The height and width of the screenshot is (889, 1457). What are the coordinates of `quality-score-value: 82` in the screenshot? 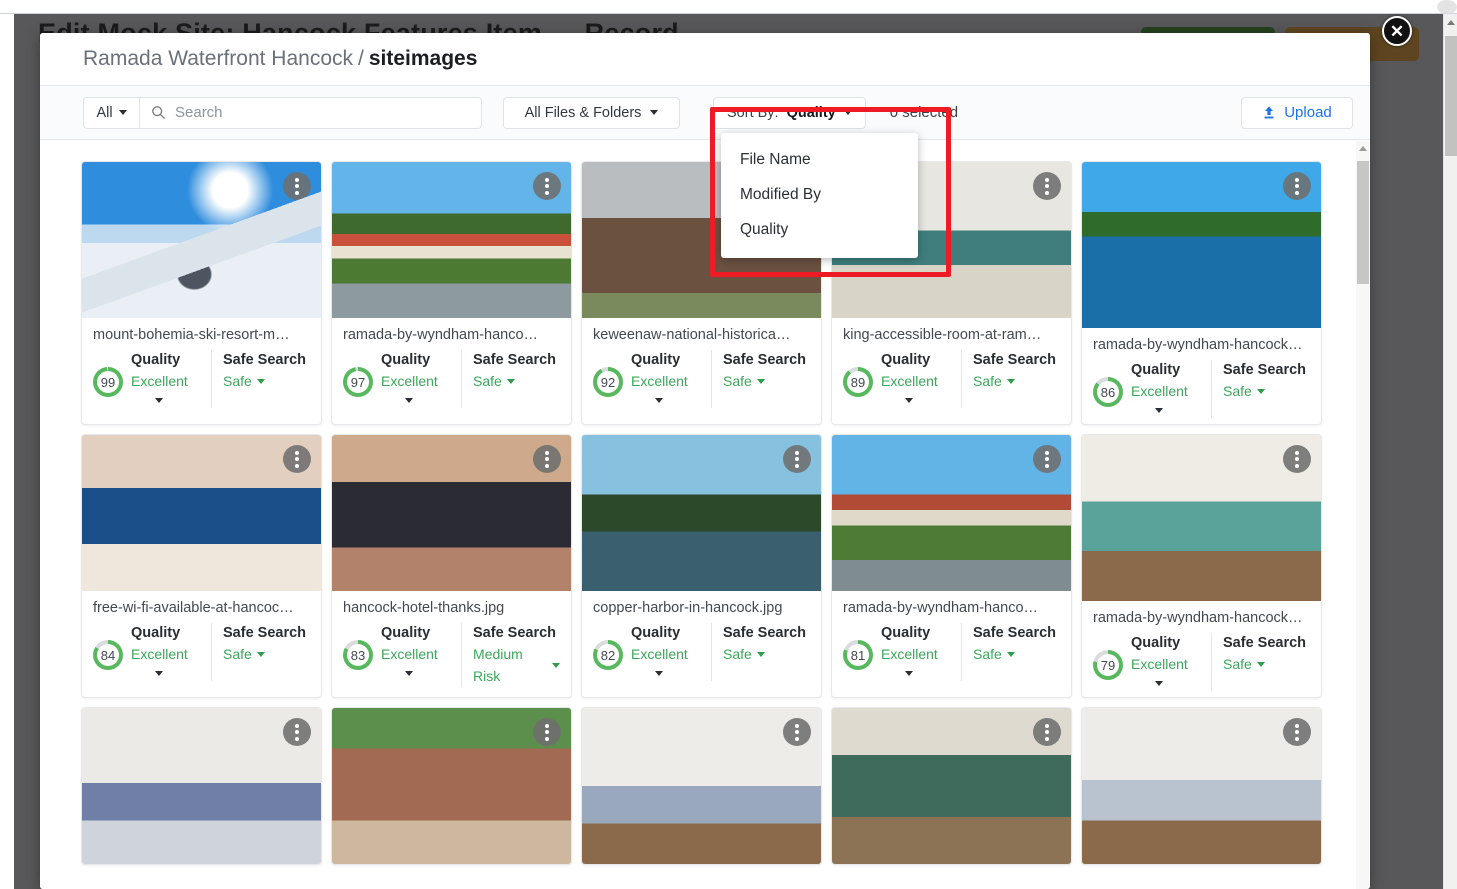 It's located at (608, 655).